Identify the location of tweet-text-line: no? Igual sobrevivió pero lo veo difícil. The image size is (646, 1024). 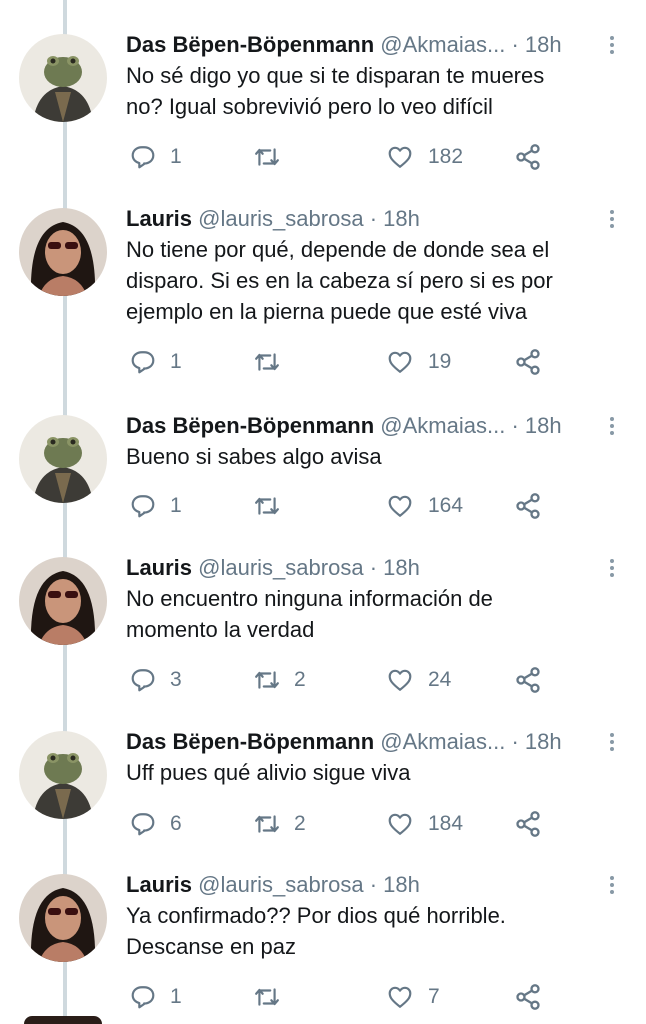
(309, 106).